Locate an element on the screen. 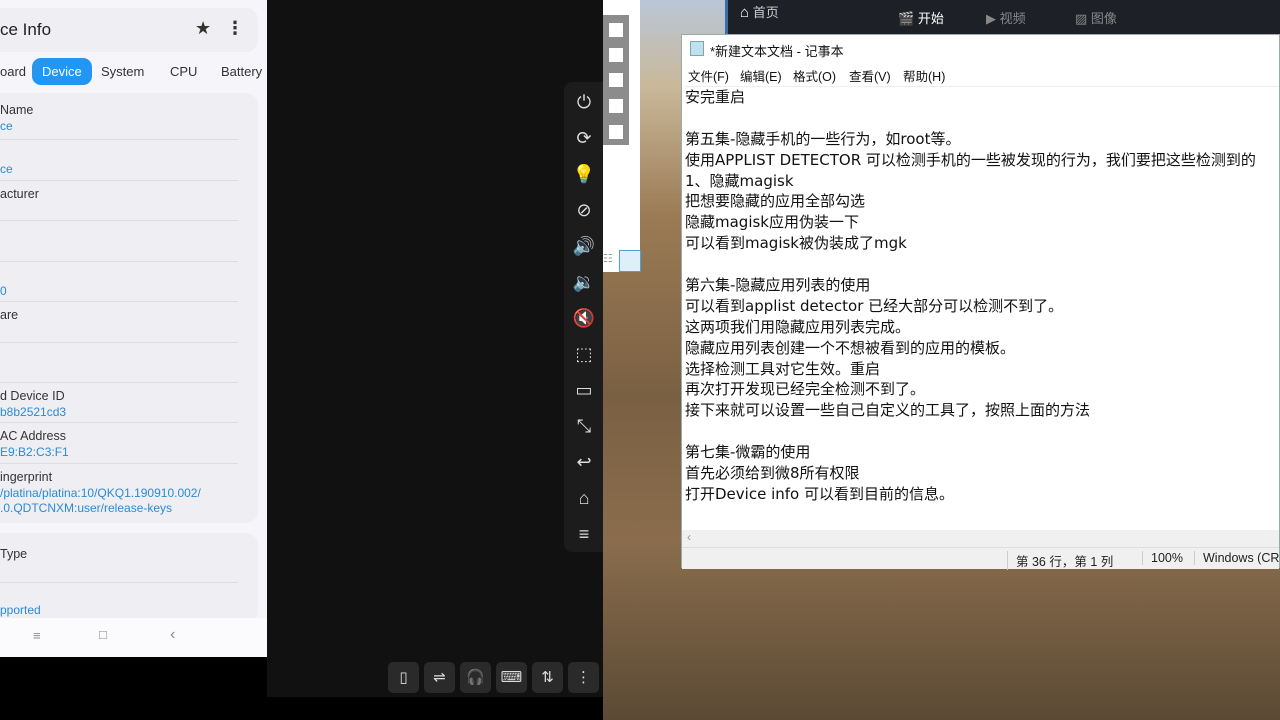 This screenshot has height=720, width=1280. info-row: AC Address E9:B2:C3:F1 is located at coordinates (119, 443).